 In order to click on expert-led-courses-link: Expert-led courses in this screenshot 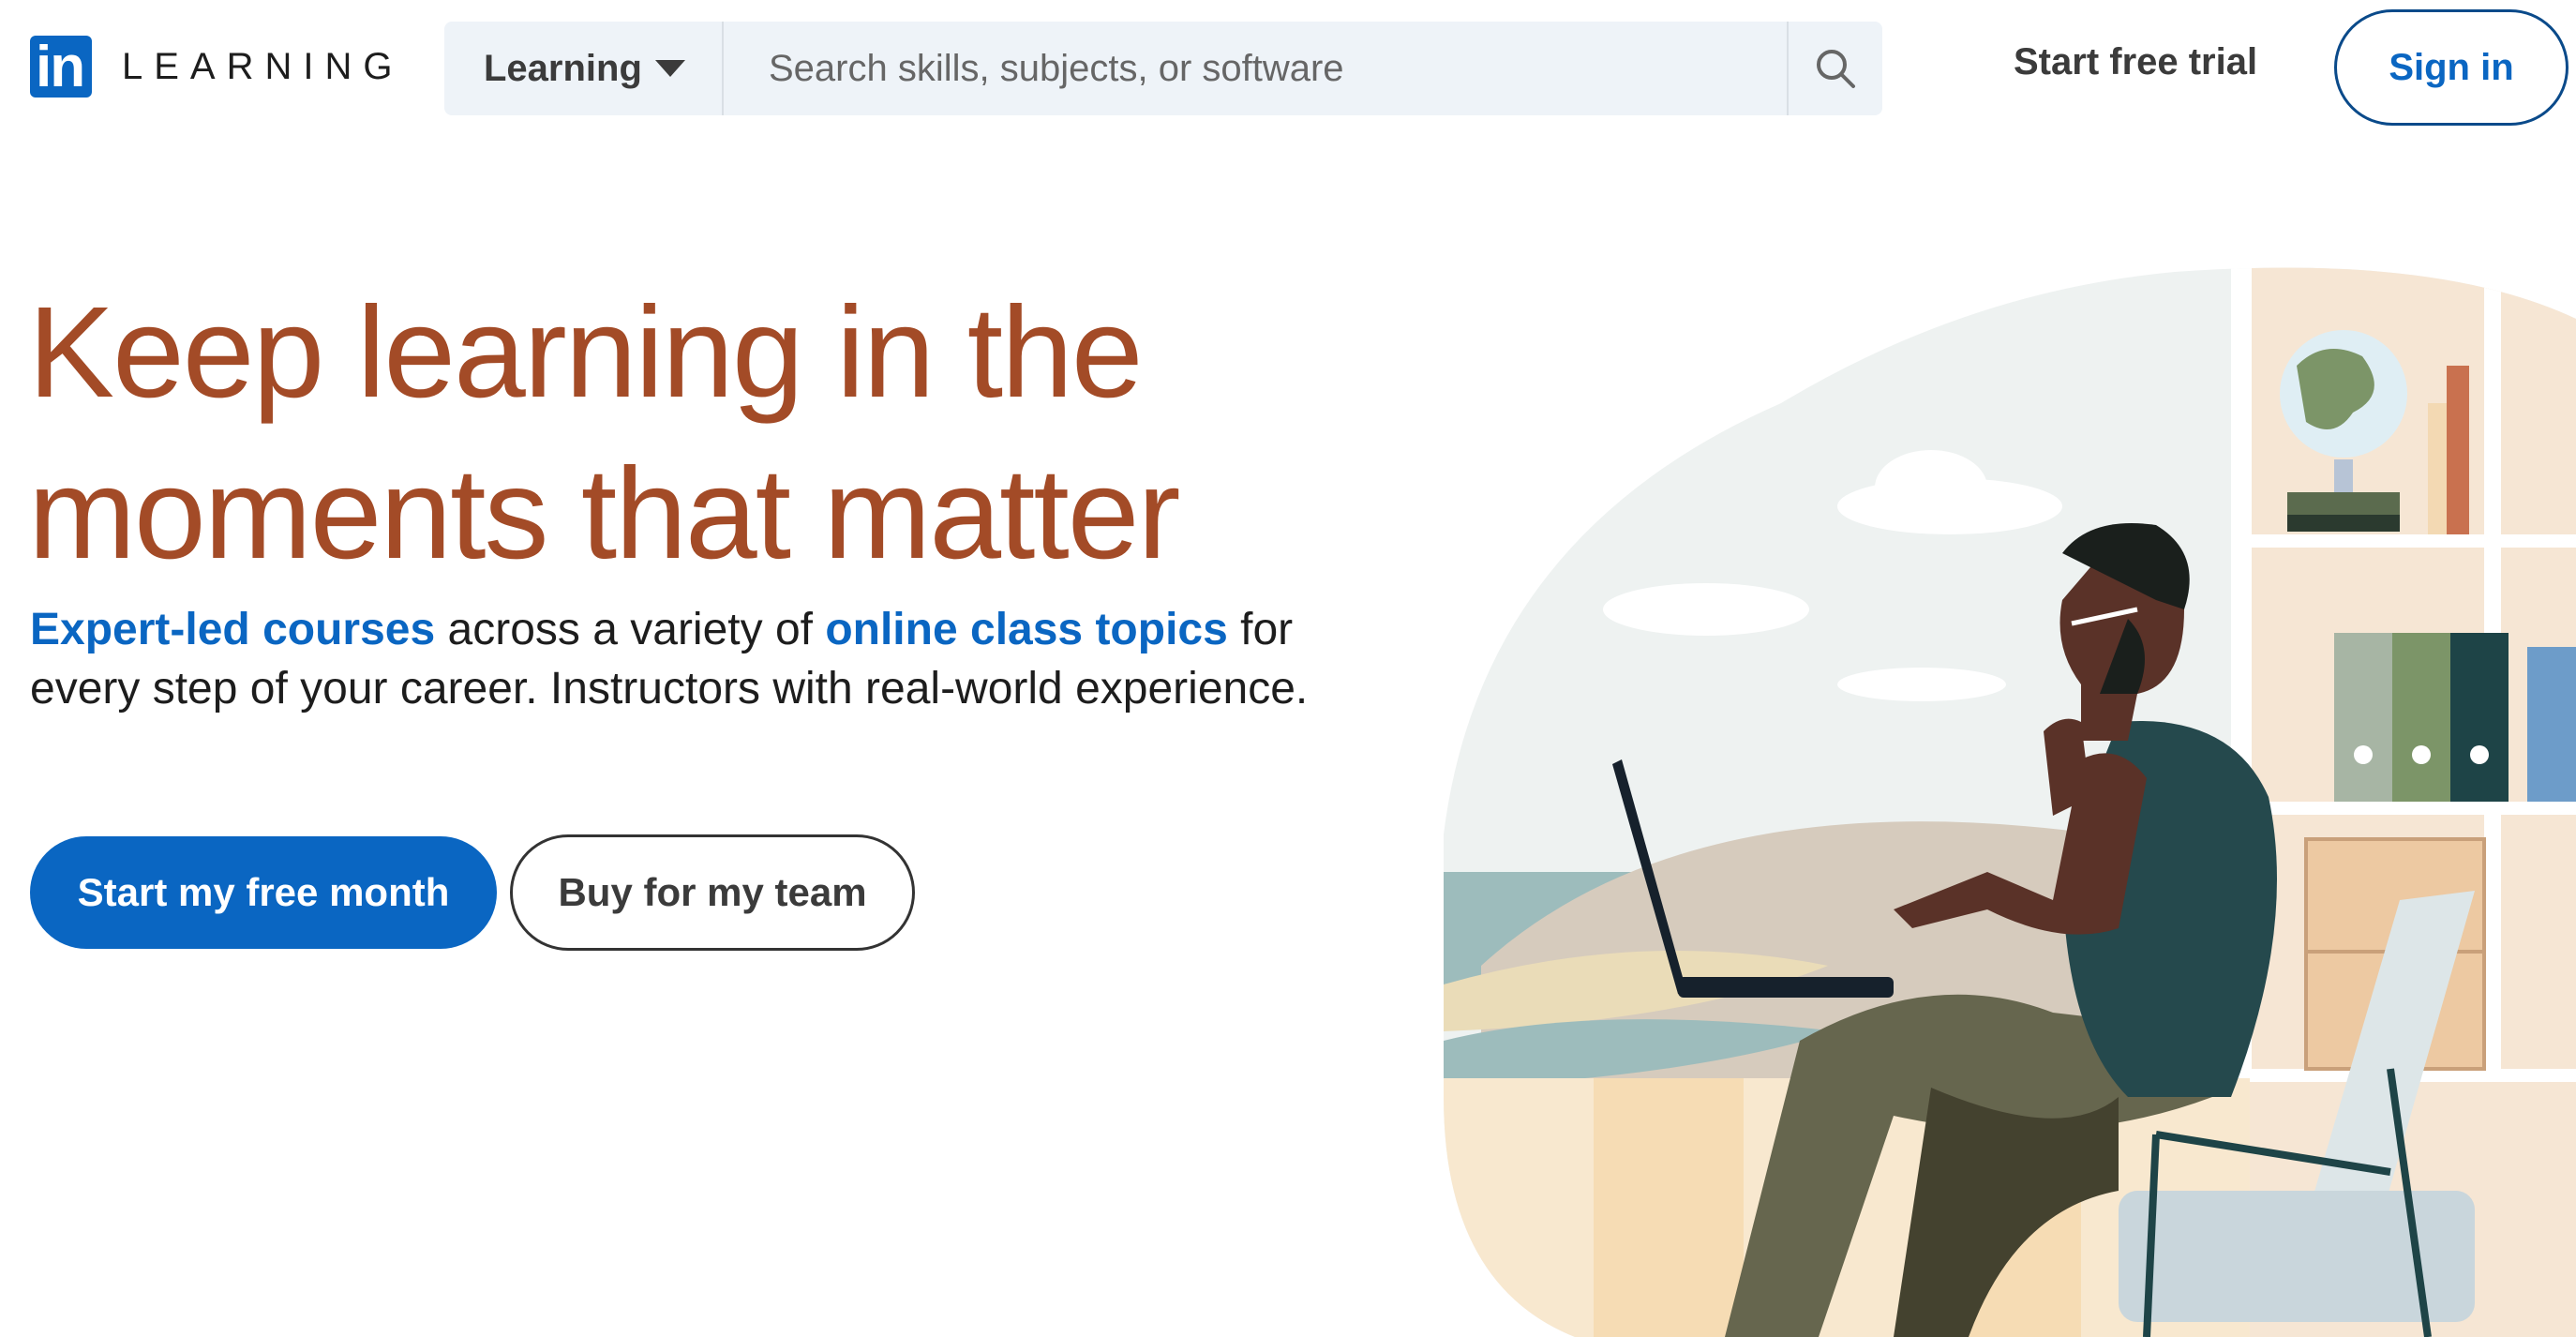, I will do `click(233, 629)`.